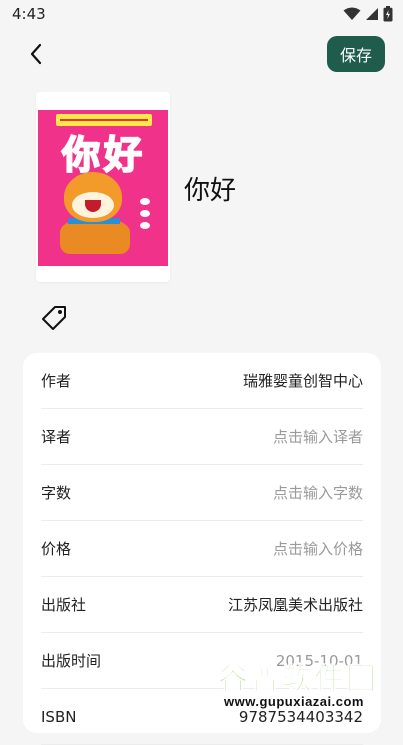  What do you see at coordinates (302, 381) in the screenshot?
I see `field-value: 瑞雅婴童创智中心` at bounding box center [302, 381].